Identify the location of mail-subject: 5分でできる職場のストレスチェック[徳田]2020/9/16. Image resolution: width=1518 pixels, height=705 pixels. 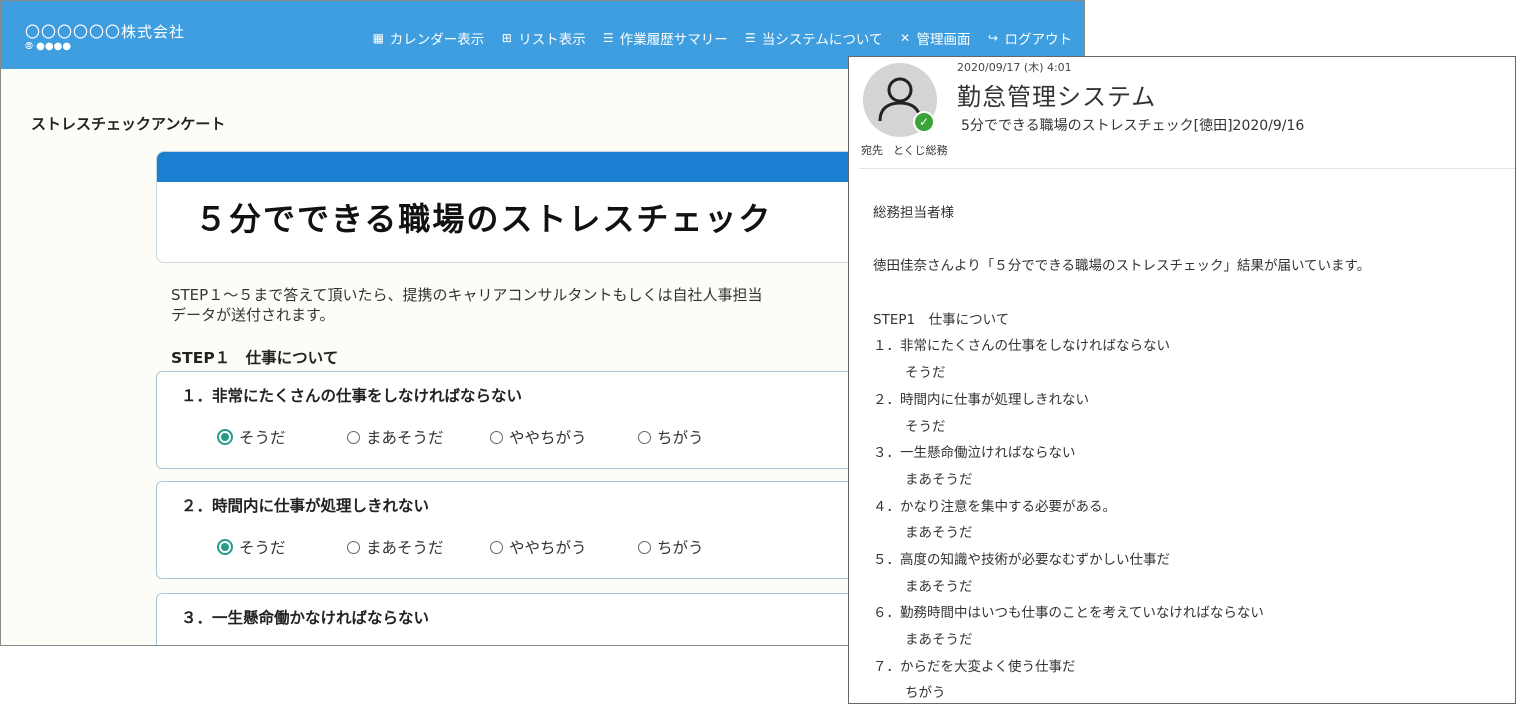
(1133, 126).